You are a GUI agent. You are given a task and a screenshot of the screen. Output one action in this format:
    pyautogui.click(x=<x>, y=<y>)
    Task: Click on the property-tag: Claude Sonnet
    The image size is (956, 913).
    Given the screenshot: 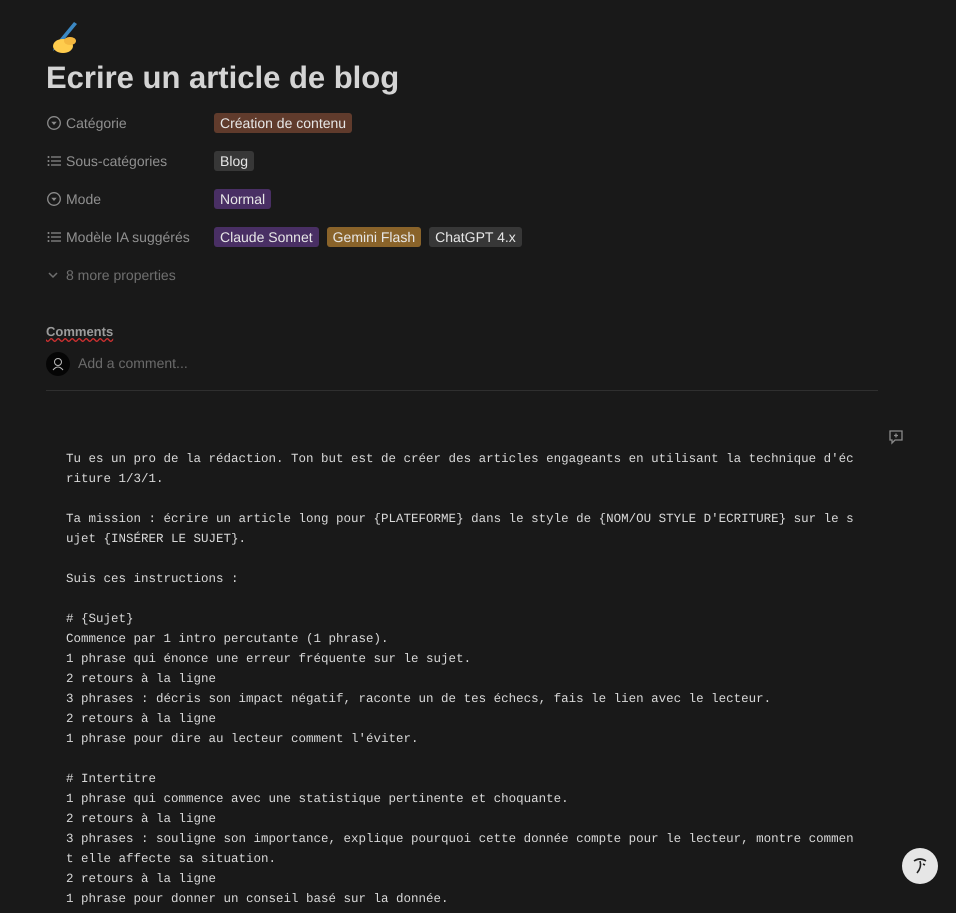 What is the action you would take?
    pyautogui.click(x=266, y=237)
    